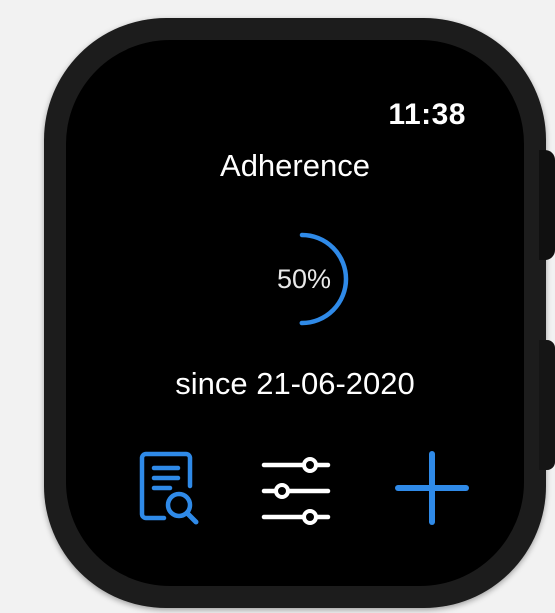  What do you see at coordinates (427, 114) in the screenshot?
I see `status-time: 11:38` at bounding box center [427, 114].